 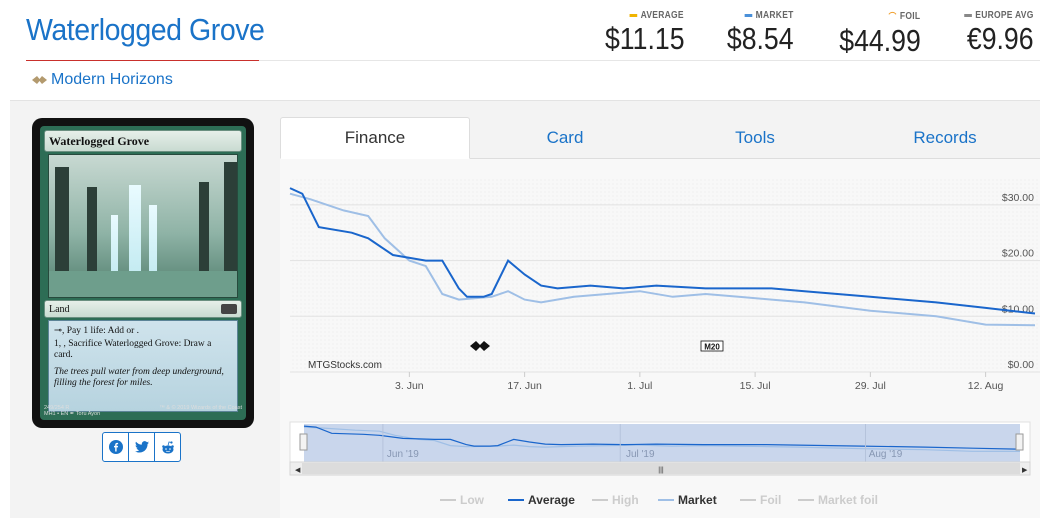 I want to click on share-facebook-button, so click(x=115, y=447).